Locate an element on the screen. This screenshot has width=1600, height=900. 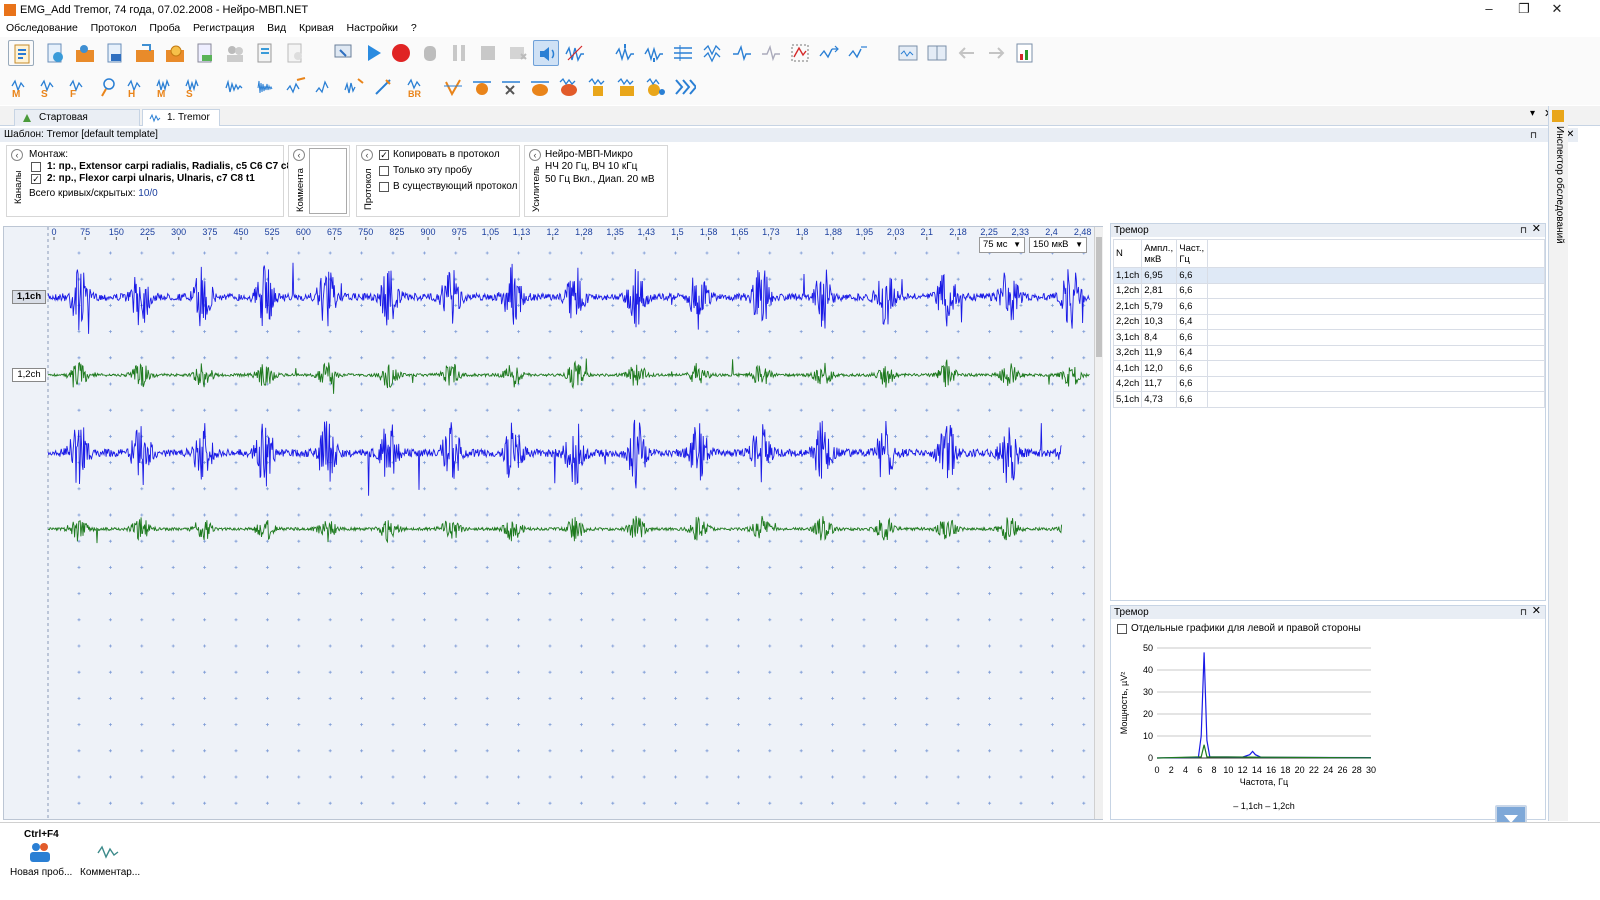
amp-down-button is located at coordinates (654, 53).